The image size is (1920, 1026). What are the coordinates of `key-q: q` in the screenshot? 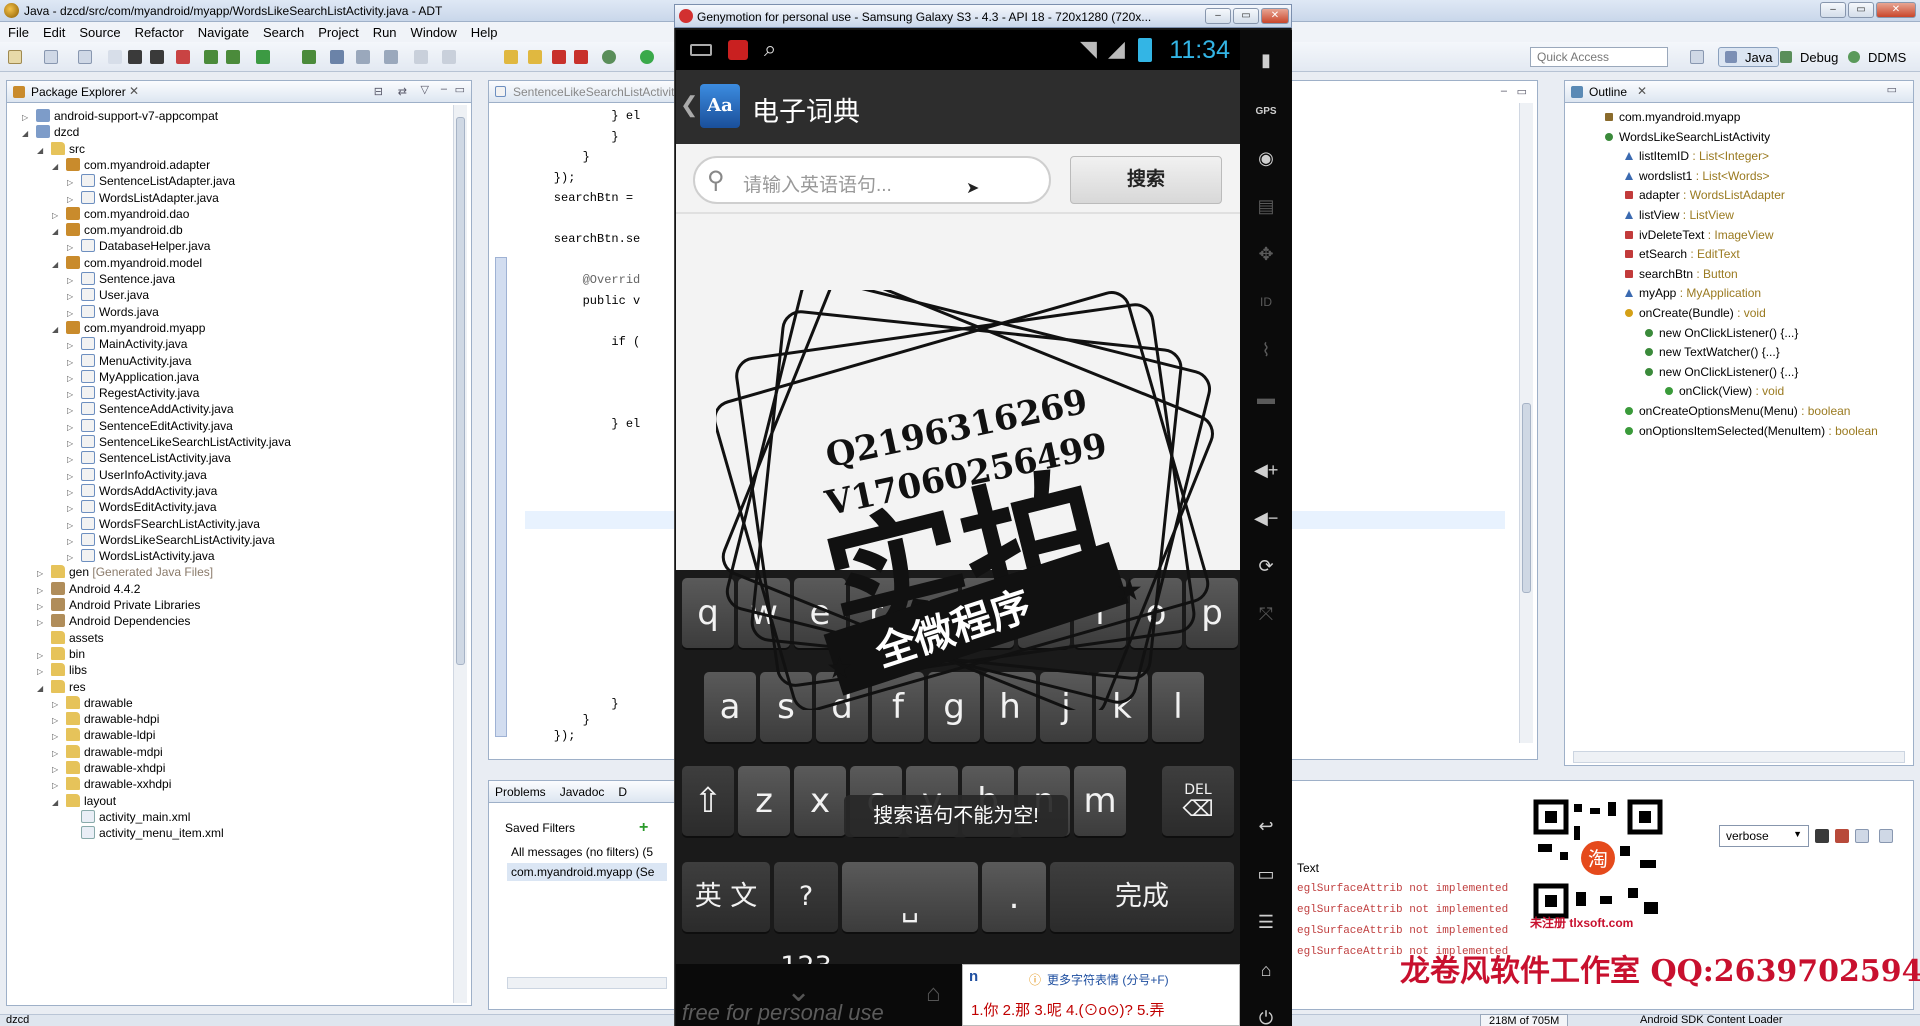 It's located at (708, 613).